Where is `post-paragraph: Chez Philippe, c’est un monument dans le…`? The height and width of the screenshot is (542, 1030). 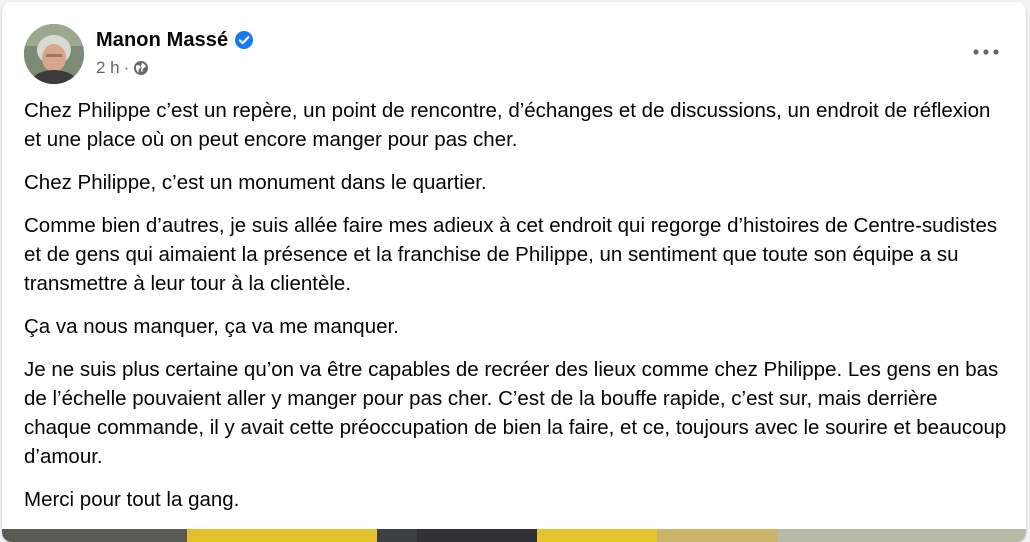 post-paragraph: Chez Philippe, c’est un monument dans le… is located at coordinates (255, 182).